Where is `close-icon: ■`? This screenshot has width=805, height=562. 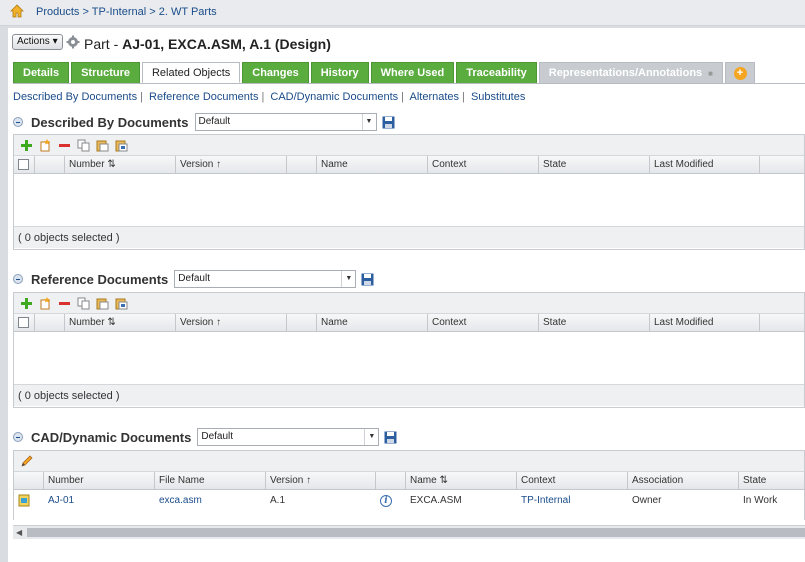
close-icon: ■ is located at coordinates (710, 73).